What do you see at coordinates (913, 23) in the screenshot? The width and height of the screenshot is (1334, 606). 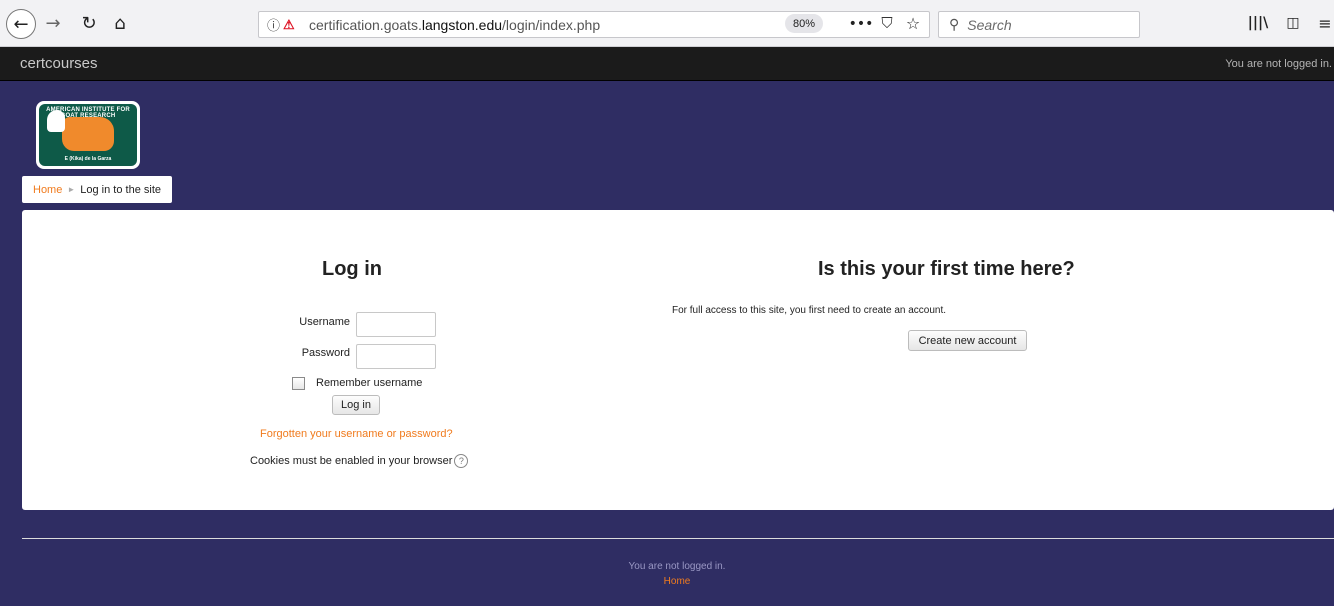 I see `bookmark-star-icon: ☆` at bounding box center [913, 23].